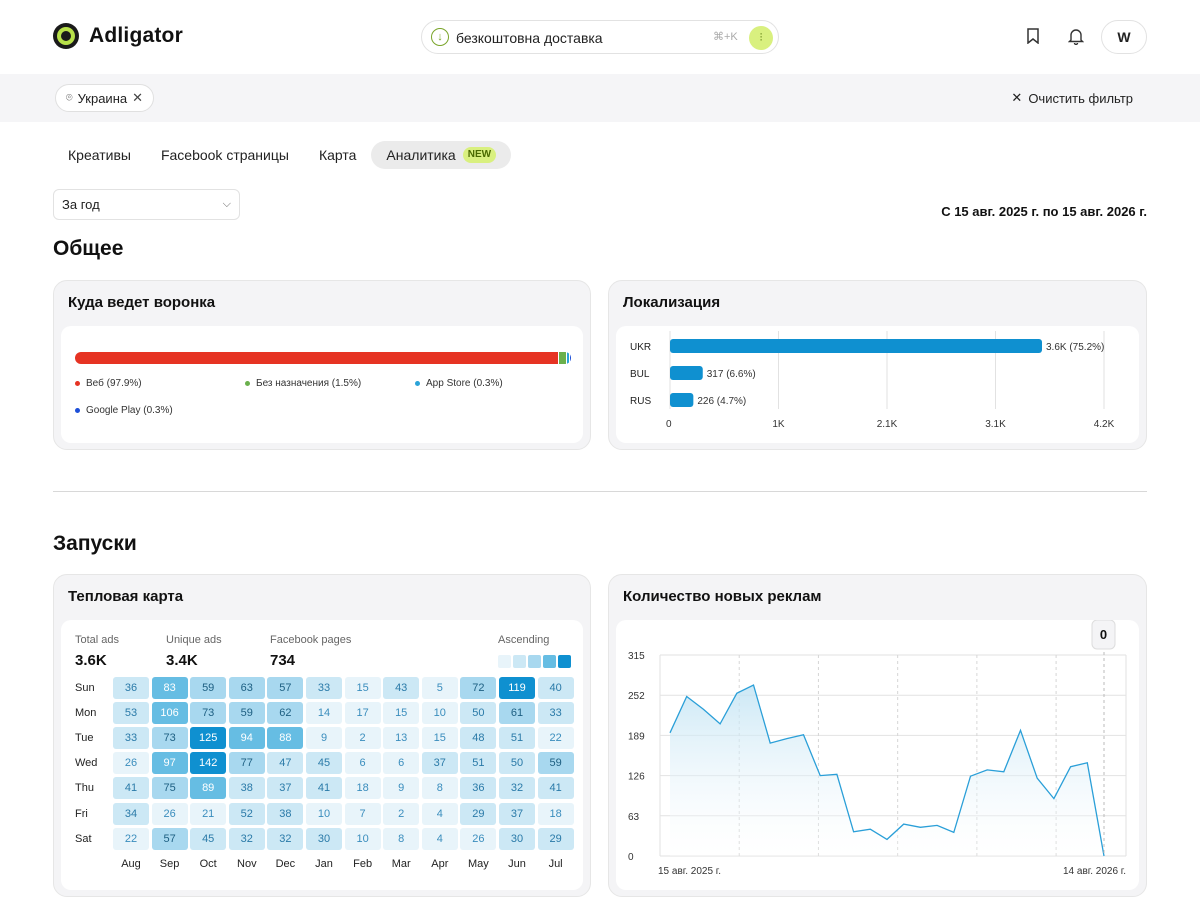 The width and height of the screenshot is (1200, 917). I want to click on heatmap-cell: 106, so click(169, 713).